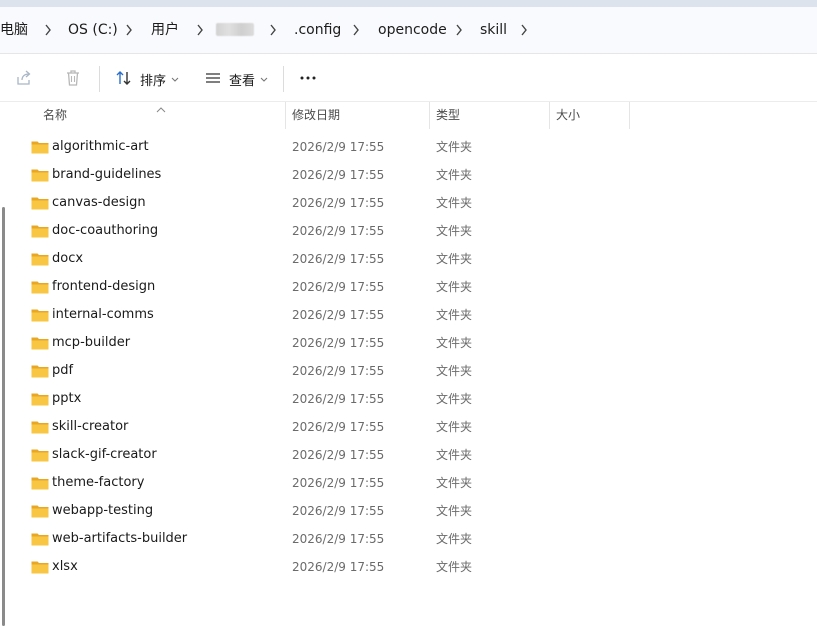 Image resolution: width=817 pixels, height=626 pixels. Describe the element at coordinates (408, 175) in the screenshot. I see `list-item: brand-guidelines 2026/2/9 17:55 文件夹` at that location.